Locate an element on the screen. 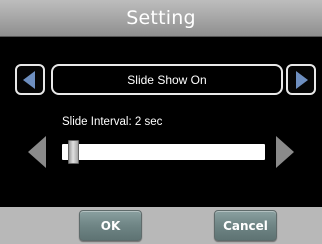 This screenshot has height=244, width=322. triangle-right-icon is located at coordinates (302, 79).